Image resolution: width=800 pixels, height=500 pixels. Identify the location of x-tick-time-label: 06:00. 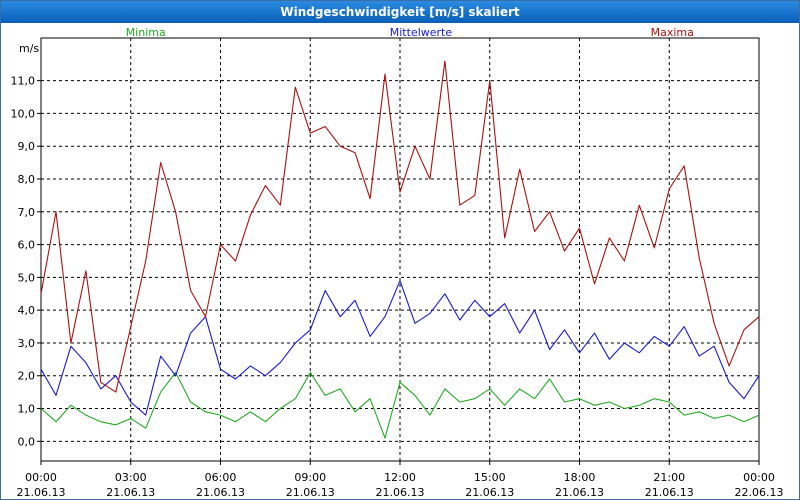
(221, 477).